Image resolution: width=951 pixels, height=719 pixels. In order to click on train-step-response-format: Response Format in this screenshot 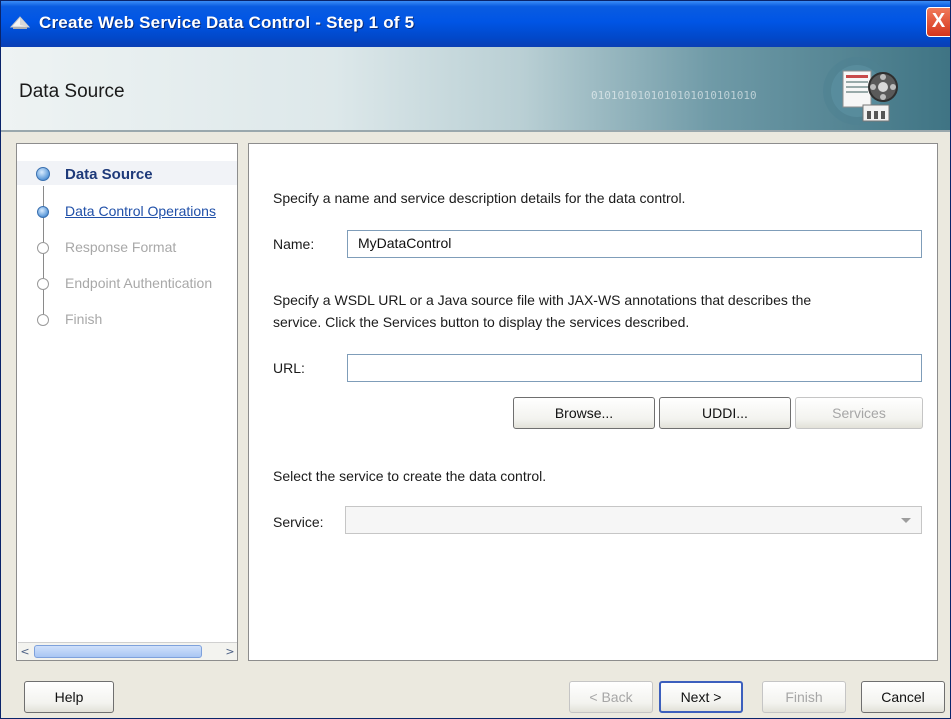, I will do `click(121, 247)`.